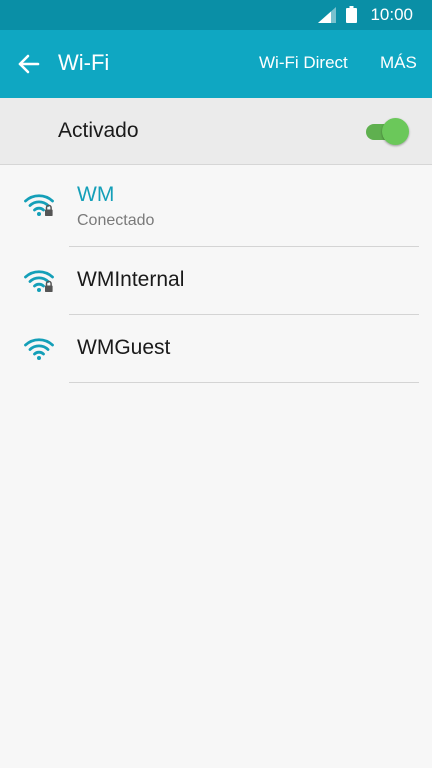  What do you see at coordinates (216, 281) in the screenshot?
I see `network-item-wminternal: WMInternal` at bounding box center [216, 281].